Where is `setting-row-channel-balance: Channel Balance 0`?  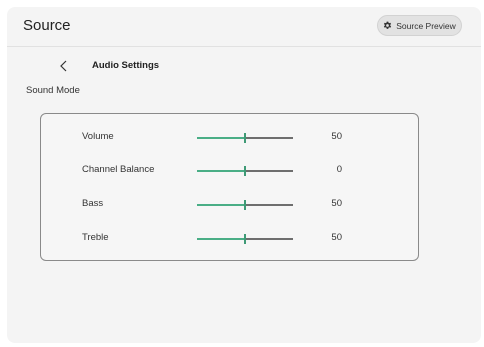 setting-row-channel-balance: Channel Balance 0 is located at coordinates (229, 171).